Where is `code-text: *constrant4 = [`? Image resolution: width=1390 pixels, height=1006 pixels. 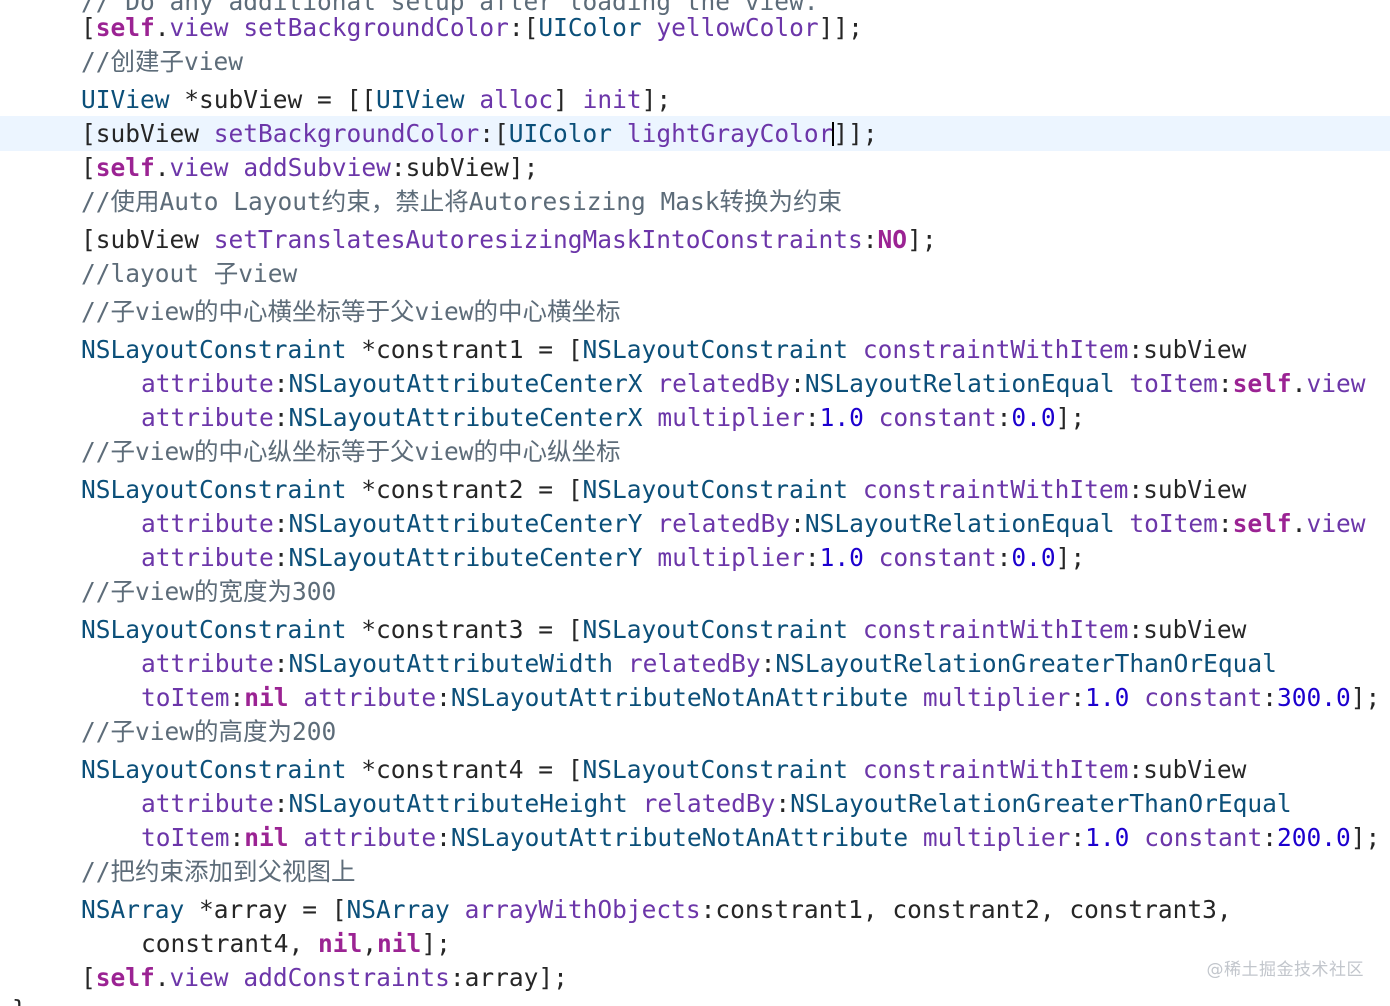
code-text: *constrant4 = [ is located at coordinates (464, 769).